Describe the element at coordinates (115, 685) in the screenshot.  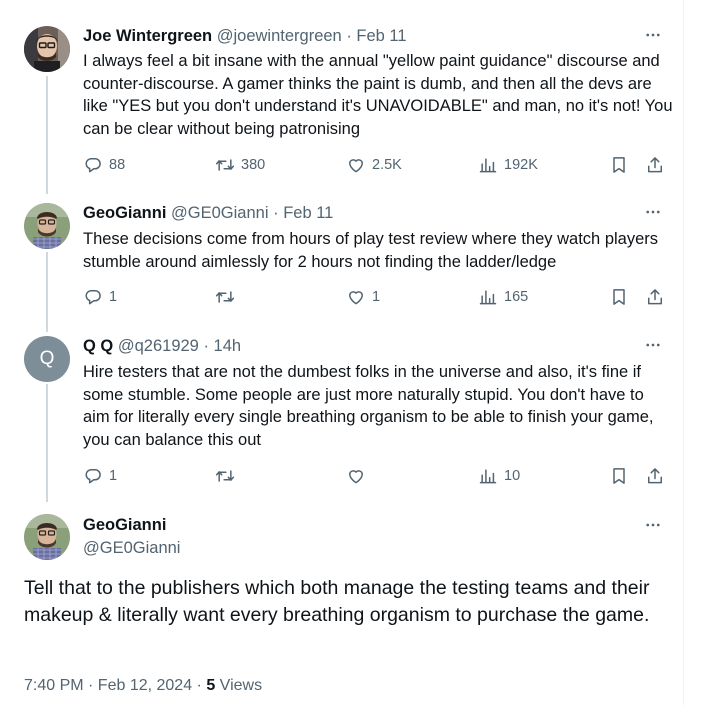
I see `timestamp: 7:40 PM · Feb 12, 2024 ·` at that location.